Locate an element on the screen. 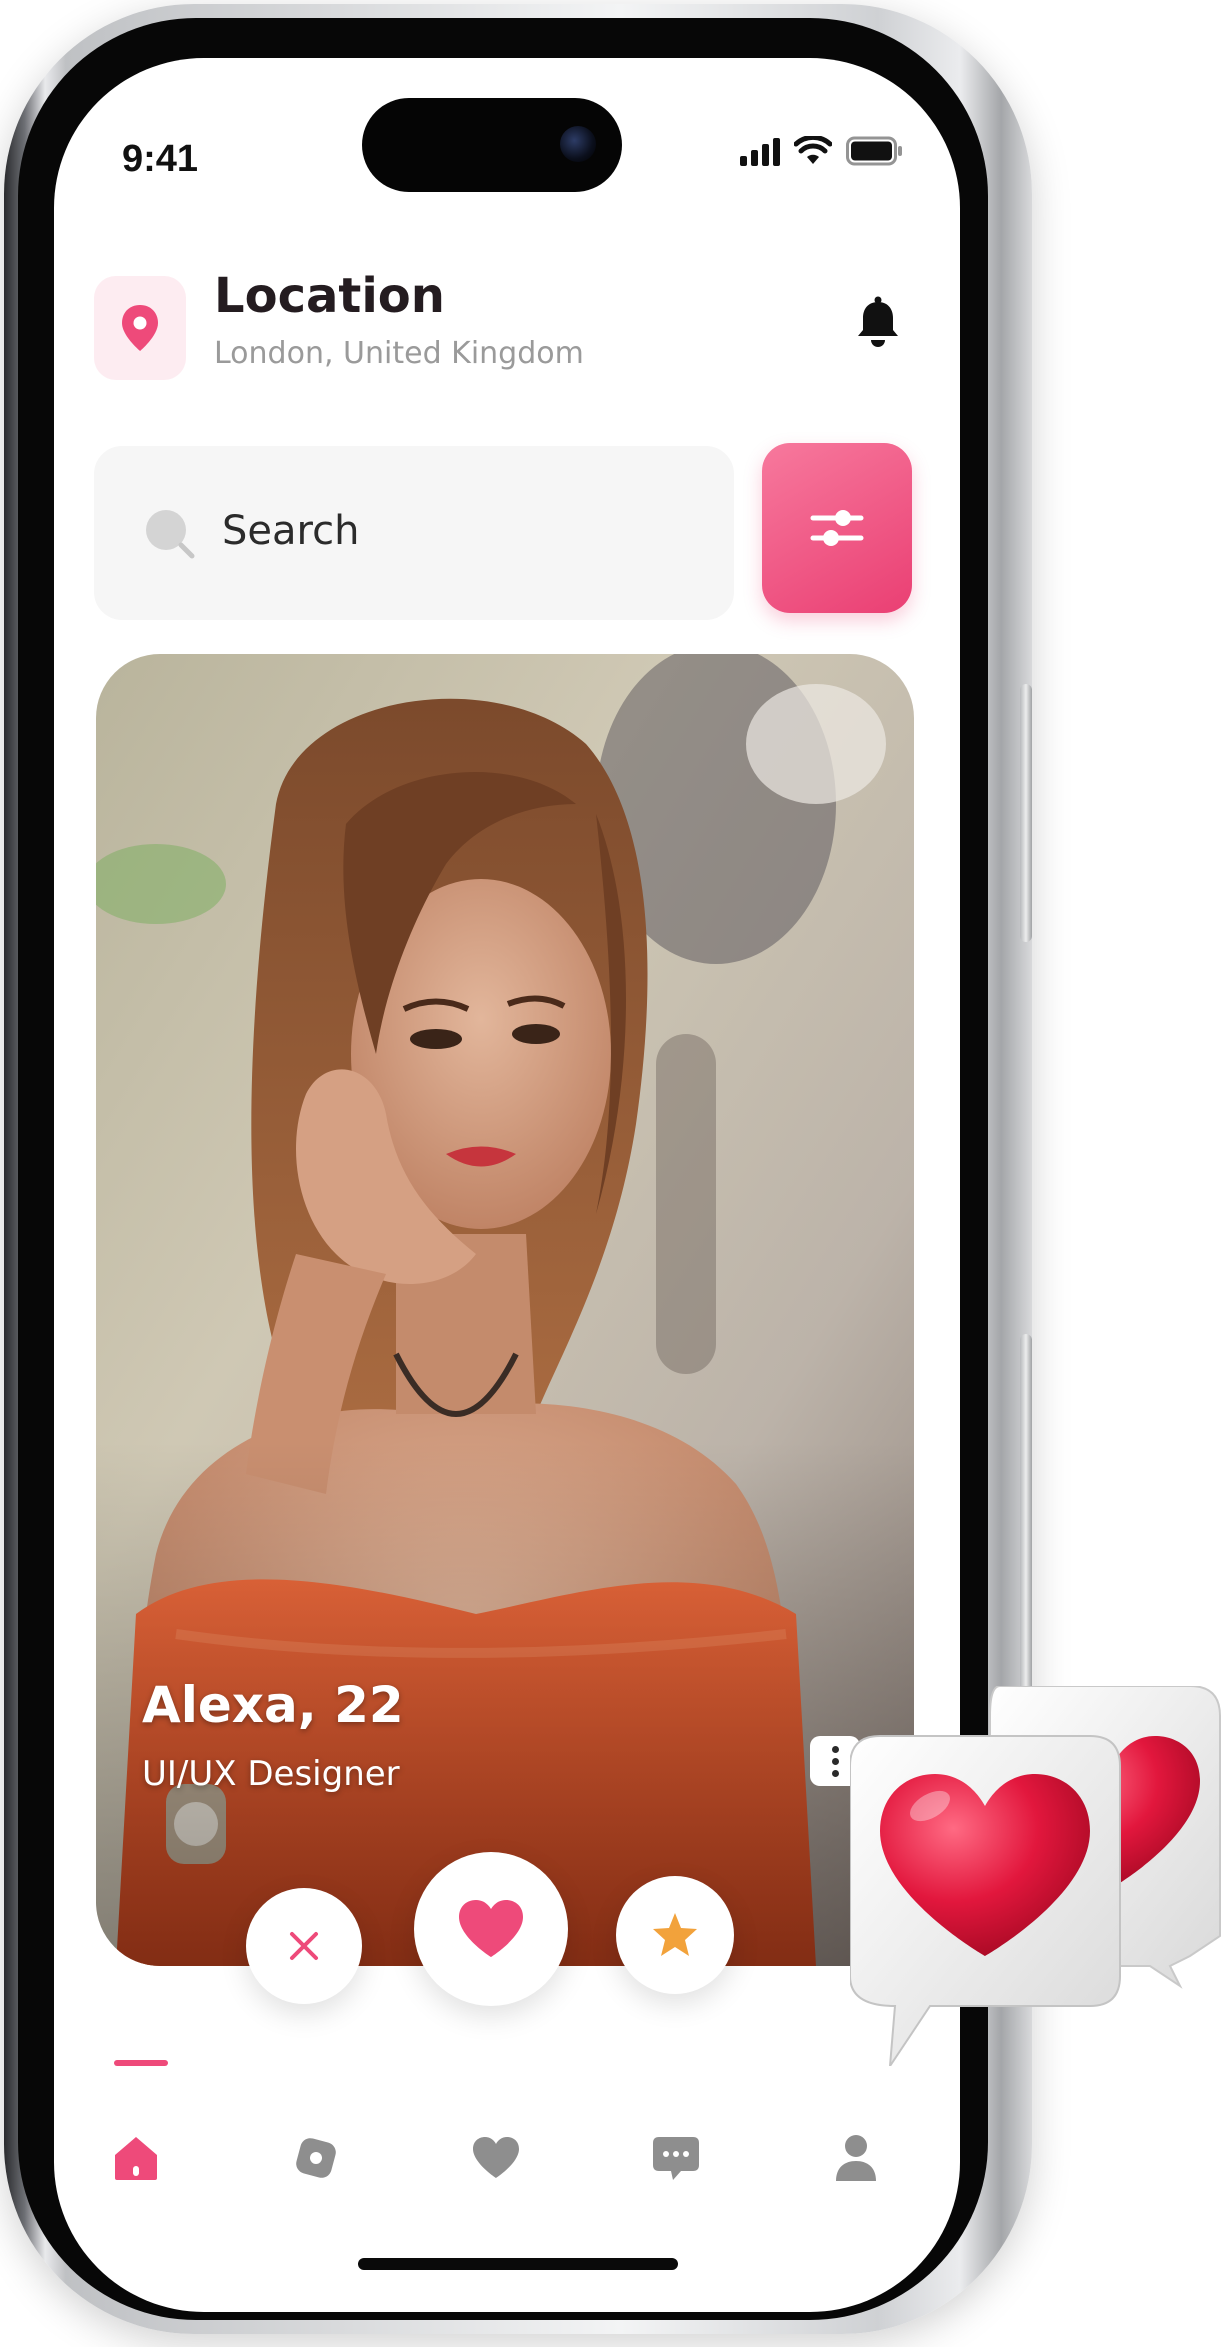  home-icon is located at coordinates (136, 2158).